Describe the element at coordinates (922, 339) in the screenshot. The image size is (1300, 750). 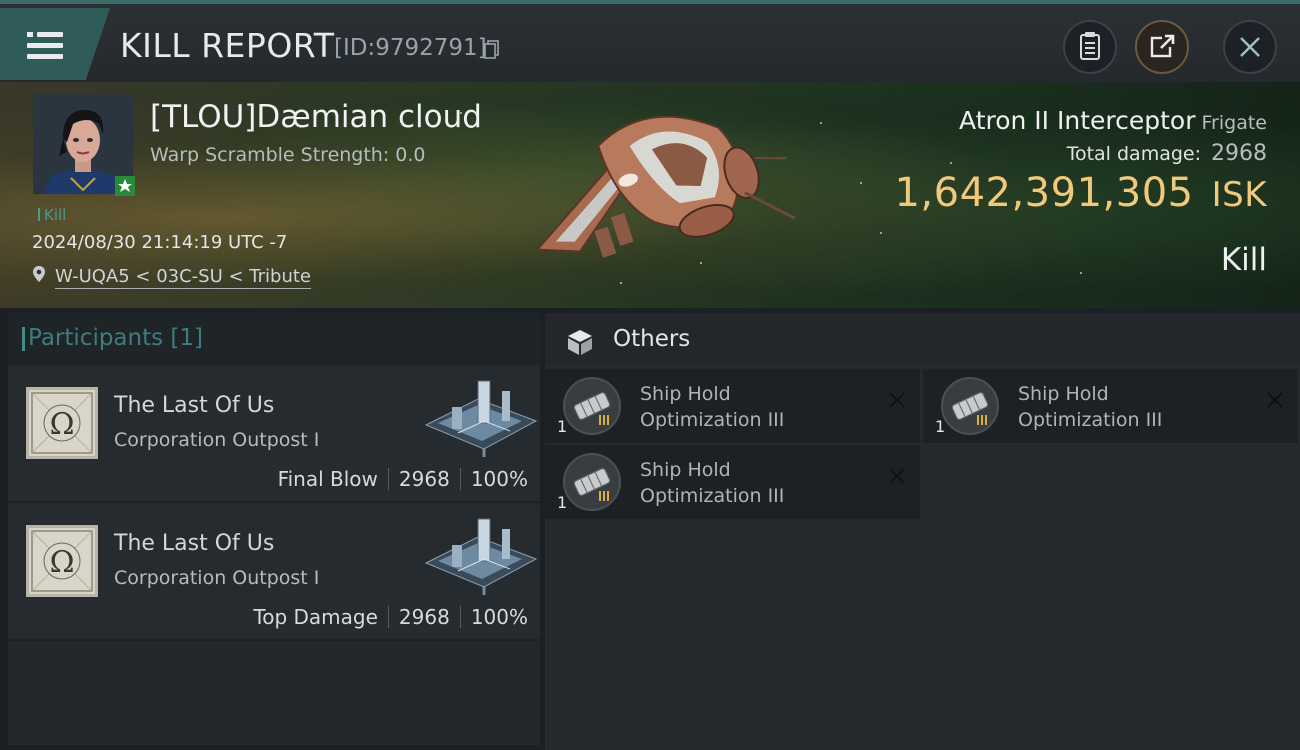
I see `others-header: Others` at that location.